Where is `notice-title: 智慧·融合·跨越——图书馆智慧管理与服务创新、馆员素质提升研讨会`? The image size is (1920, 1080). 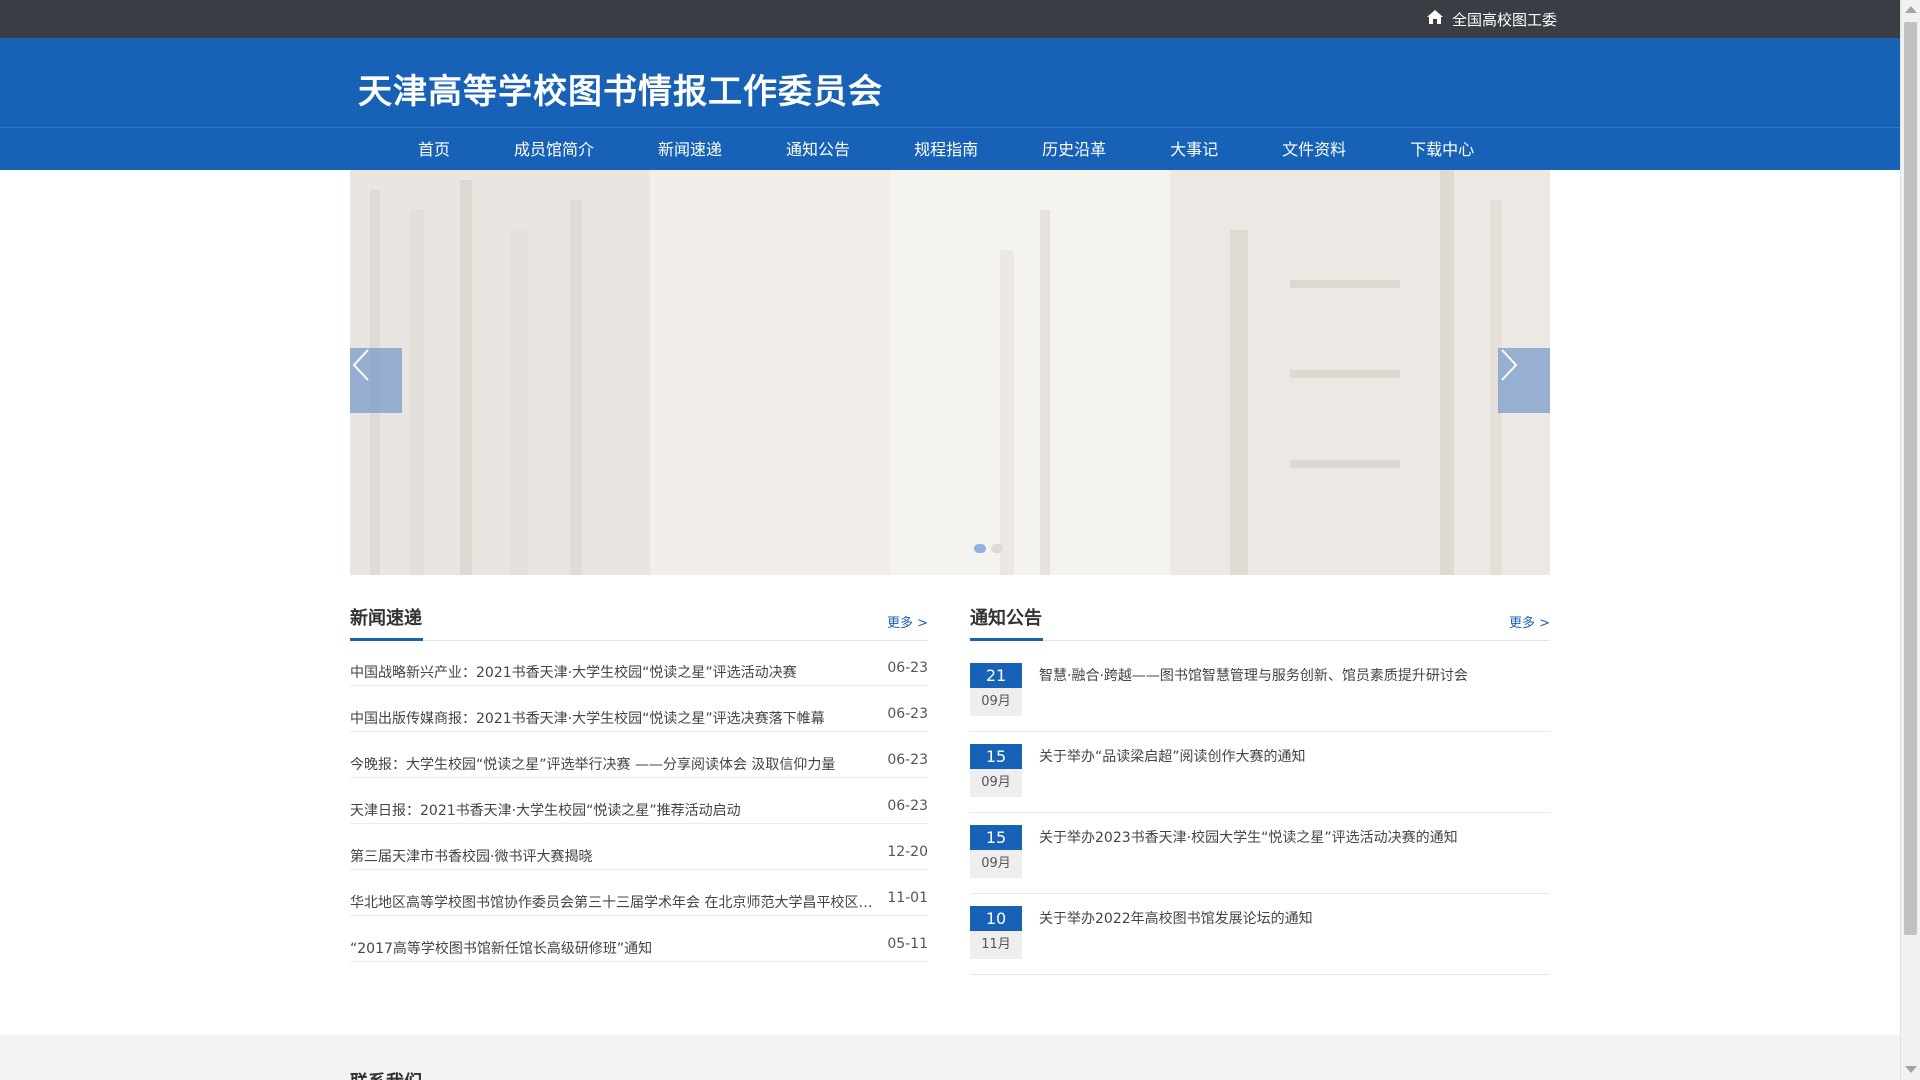
notice-title: 智慧·融合·跨越——图书馆智慧管理与服务创新、馆员素质提升研讨会 is located at coordinates (1289, 675).